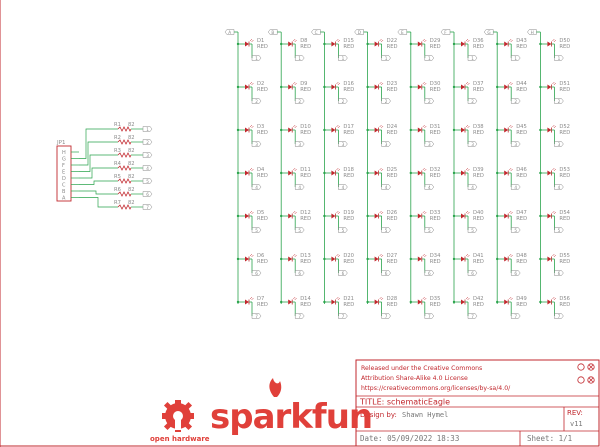  I want to click on led: D26RED5, so click(381, 221).